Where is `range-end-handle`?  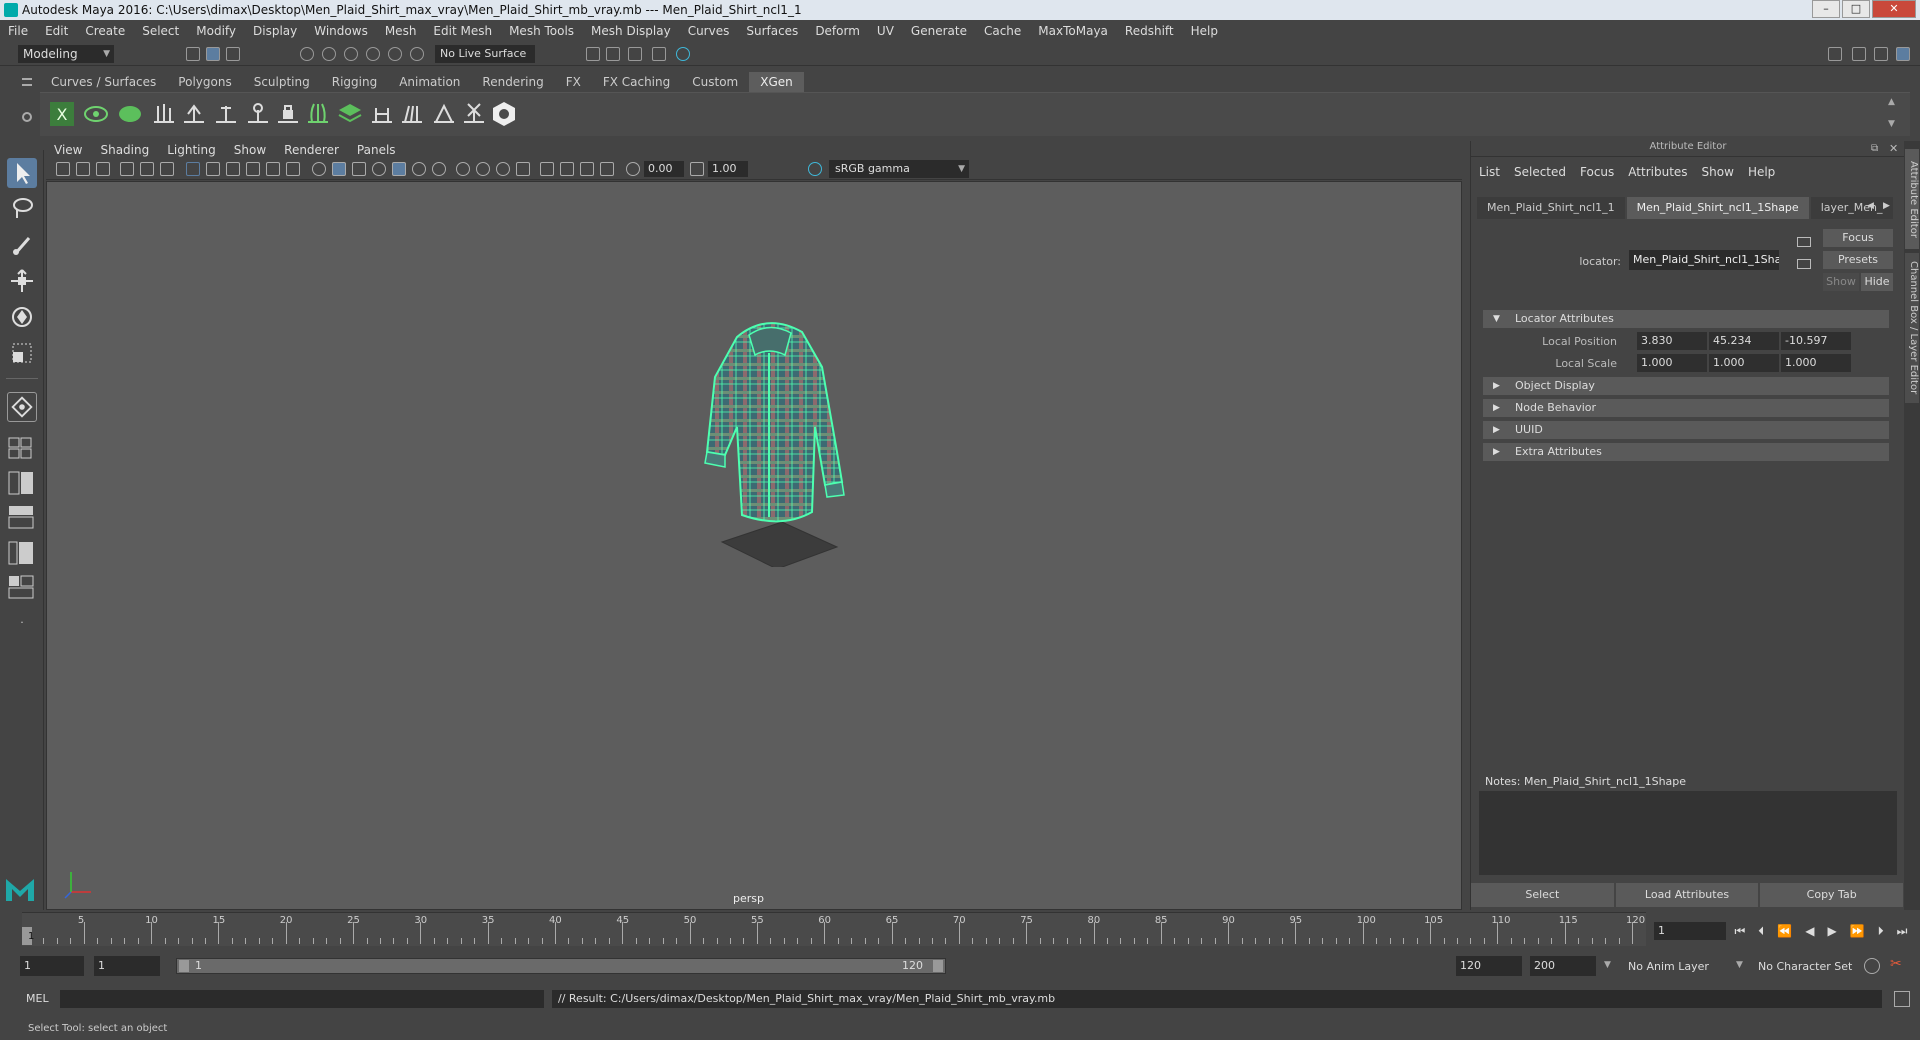
range-end-handle is located at coordinates (938, 966).